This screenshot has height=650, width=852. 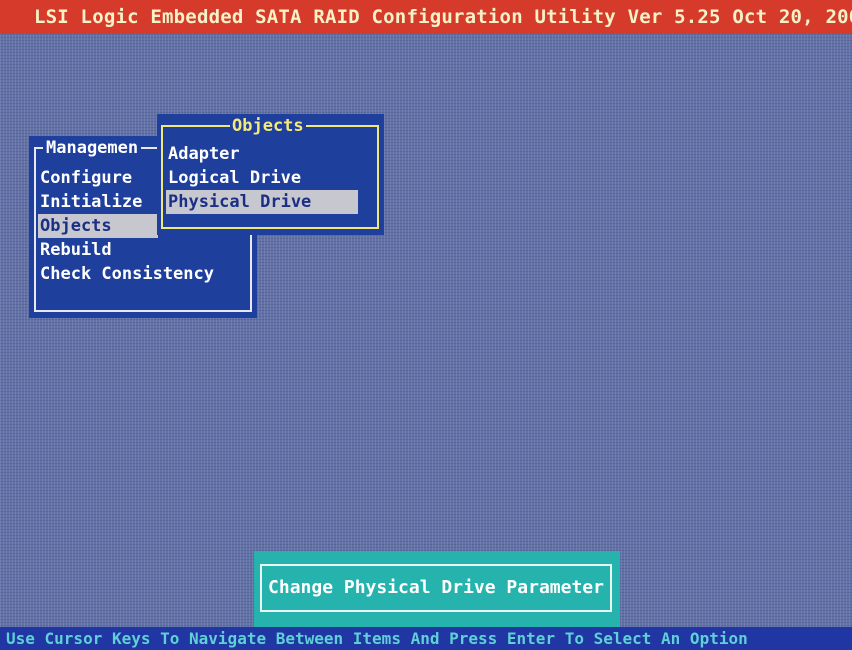 I want to click on menu-item-initialize: Initialize, so click(x=97, y=202).